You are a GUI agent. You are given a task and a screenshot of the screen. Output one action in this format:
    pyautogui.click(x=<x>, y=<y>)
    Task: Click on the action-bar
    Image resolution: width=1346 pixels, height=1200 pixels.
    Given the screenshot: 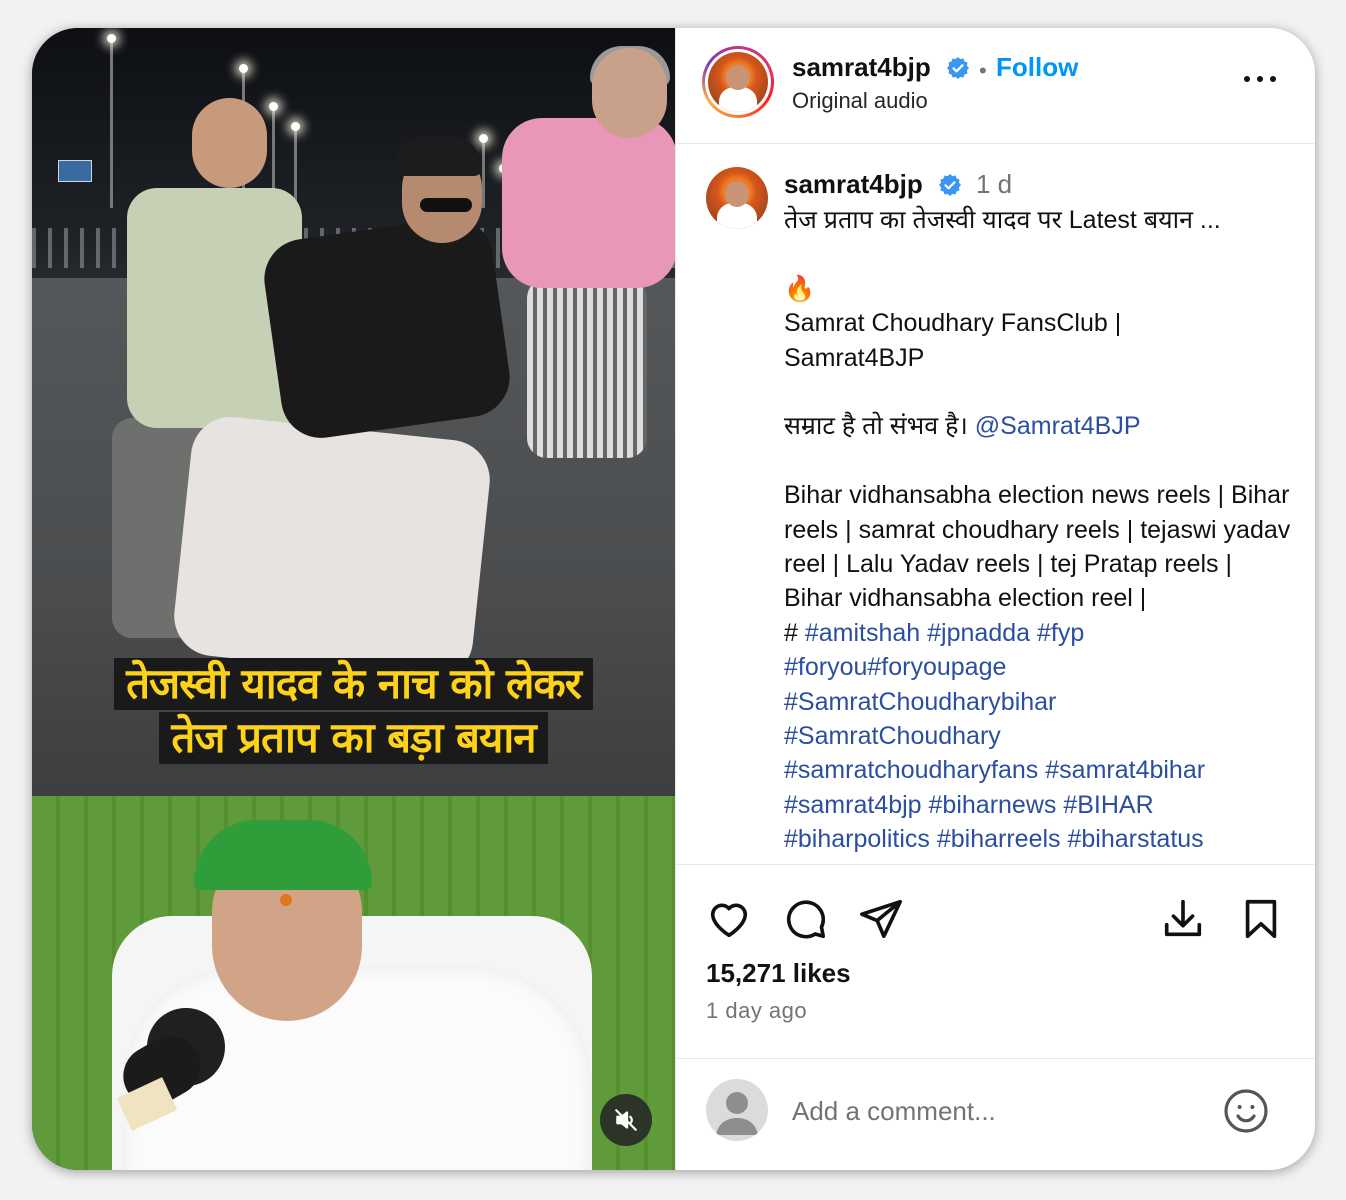 What is the action you would take?
    pyautogui.click(x=995, y=918)
    